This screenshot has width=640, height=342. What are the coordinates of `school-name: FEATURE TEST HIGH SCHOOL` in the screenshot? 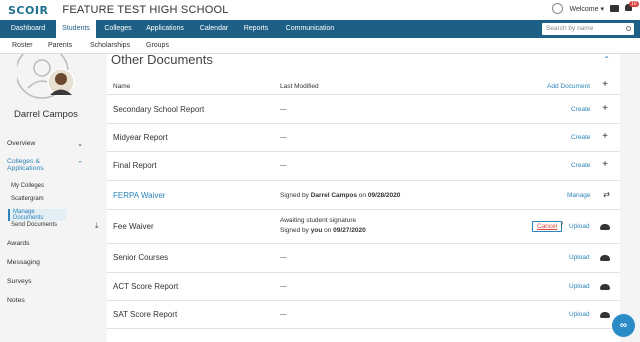 It's located at (145, 10).